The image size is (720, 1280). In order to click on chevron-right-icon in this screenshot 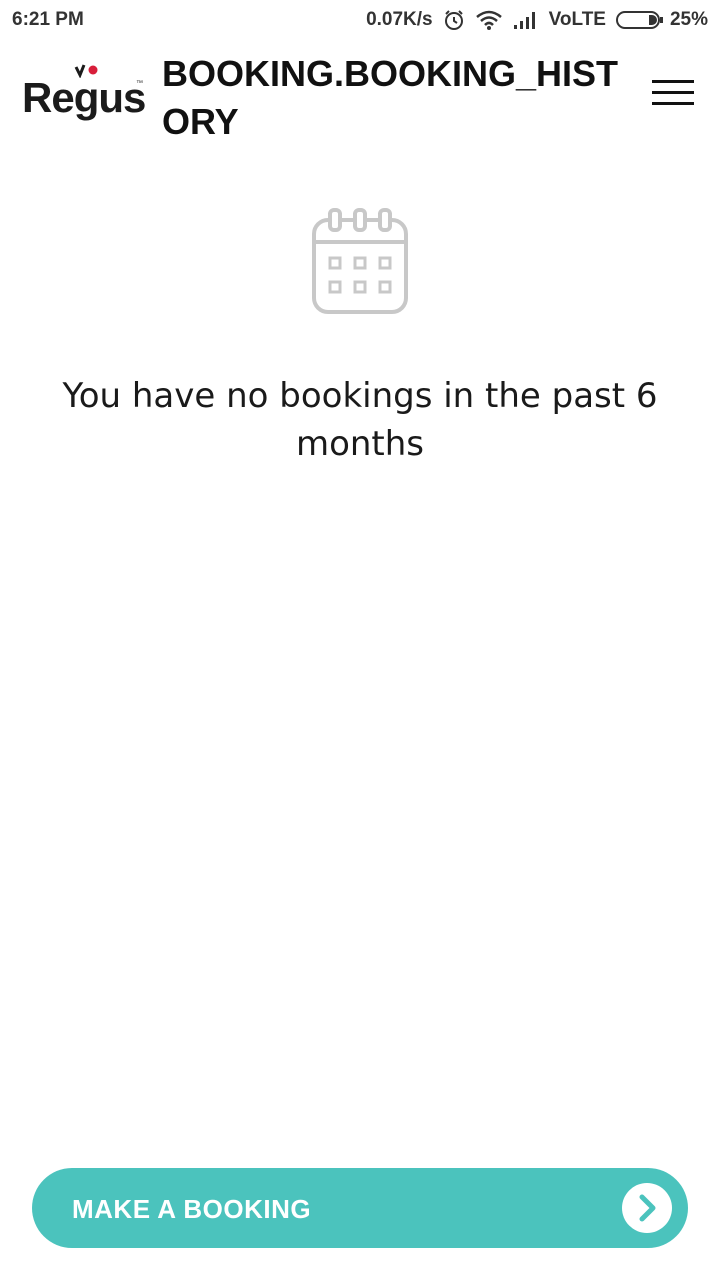, I will do `click(647, 1208)`.